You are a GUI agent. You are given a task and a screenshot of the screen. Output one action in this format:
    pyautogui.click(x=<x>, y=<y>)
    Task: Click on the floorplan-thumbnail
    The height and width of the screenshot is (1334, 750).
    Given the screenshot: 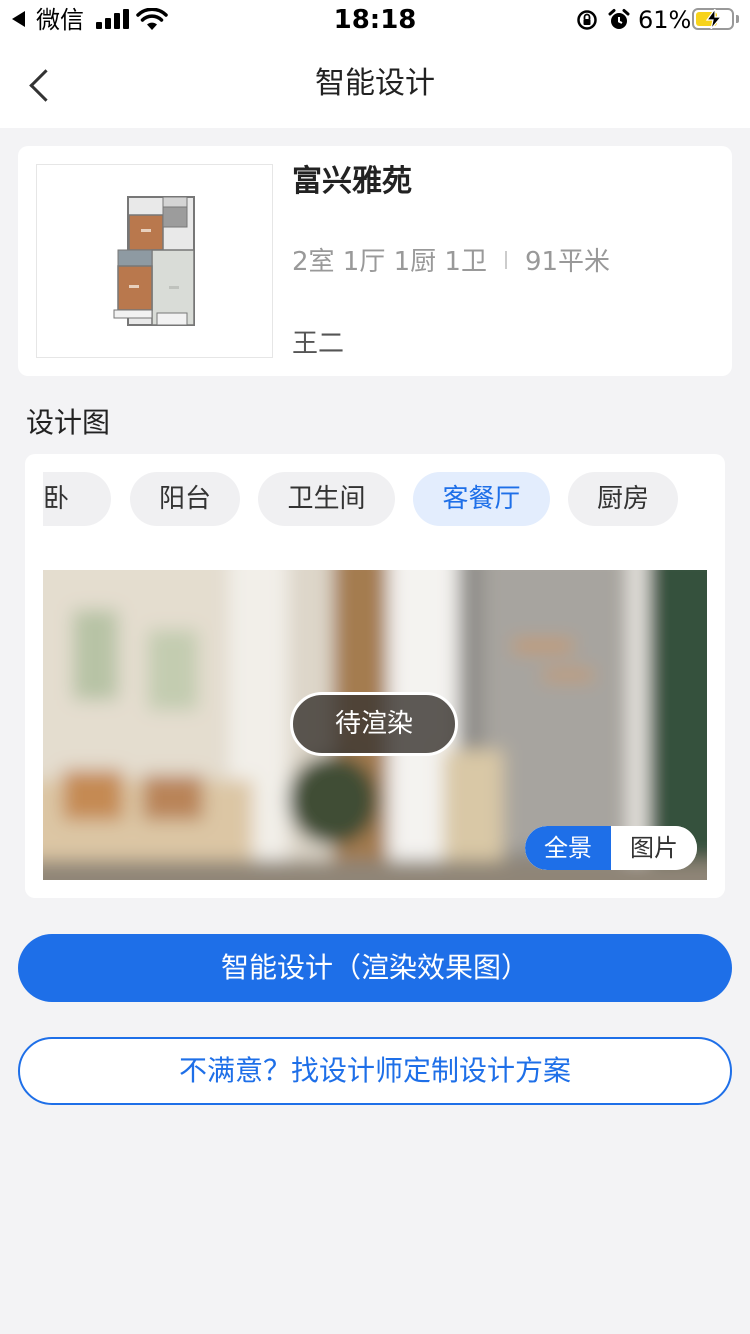 What is the action you would take?
    pyautogui.click(x=154, y=261)
    